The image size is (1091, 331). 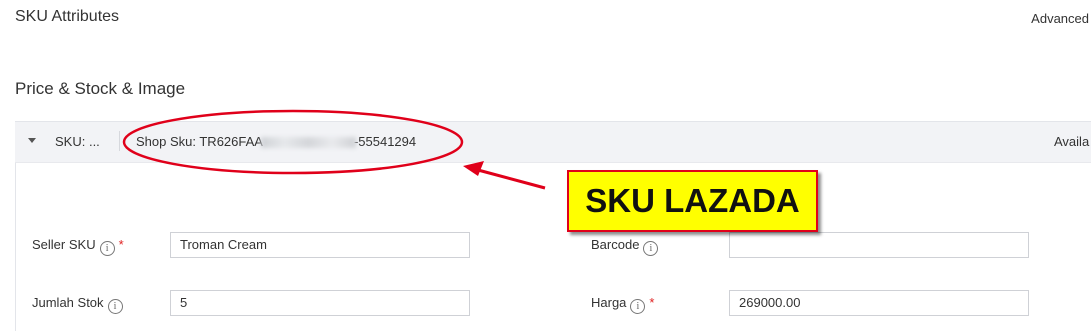 I want to click on header-divider, so click(x=119, y=141).